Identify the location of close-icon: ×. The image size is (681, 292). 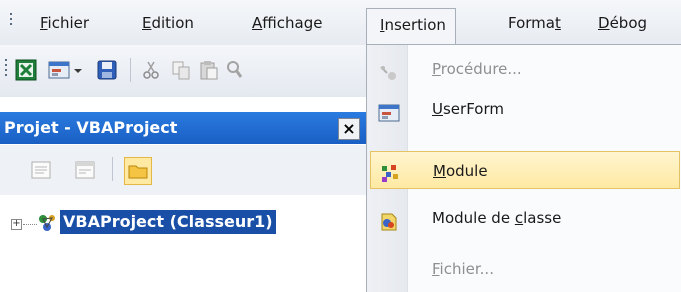
(349, 129).